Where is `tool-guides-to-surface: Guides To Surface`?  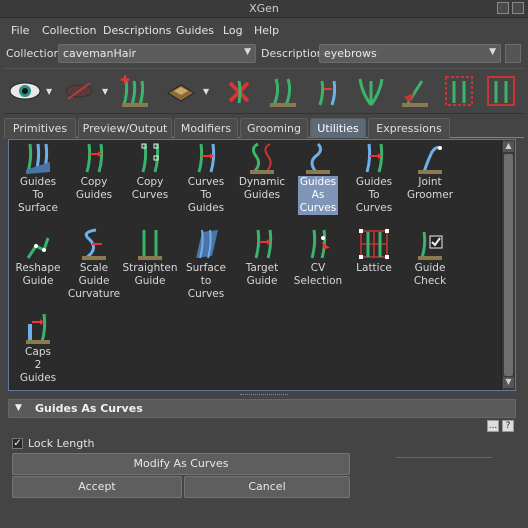
tool-guides-to-surface: Guides To Surface is located at coordinates (38, 178).